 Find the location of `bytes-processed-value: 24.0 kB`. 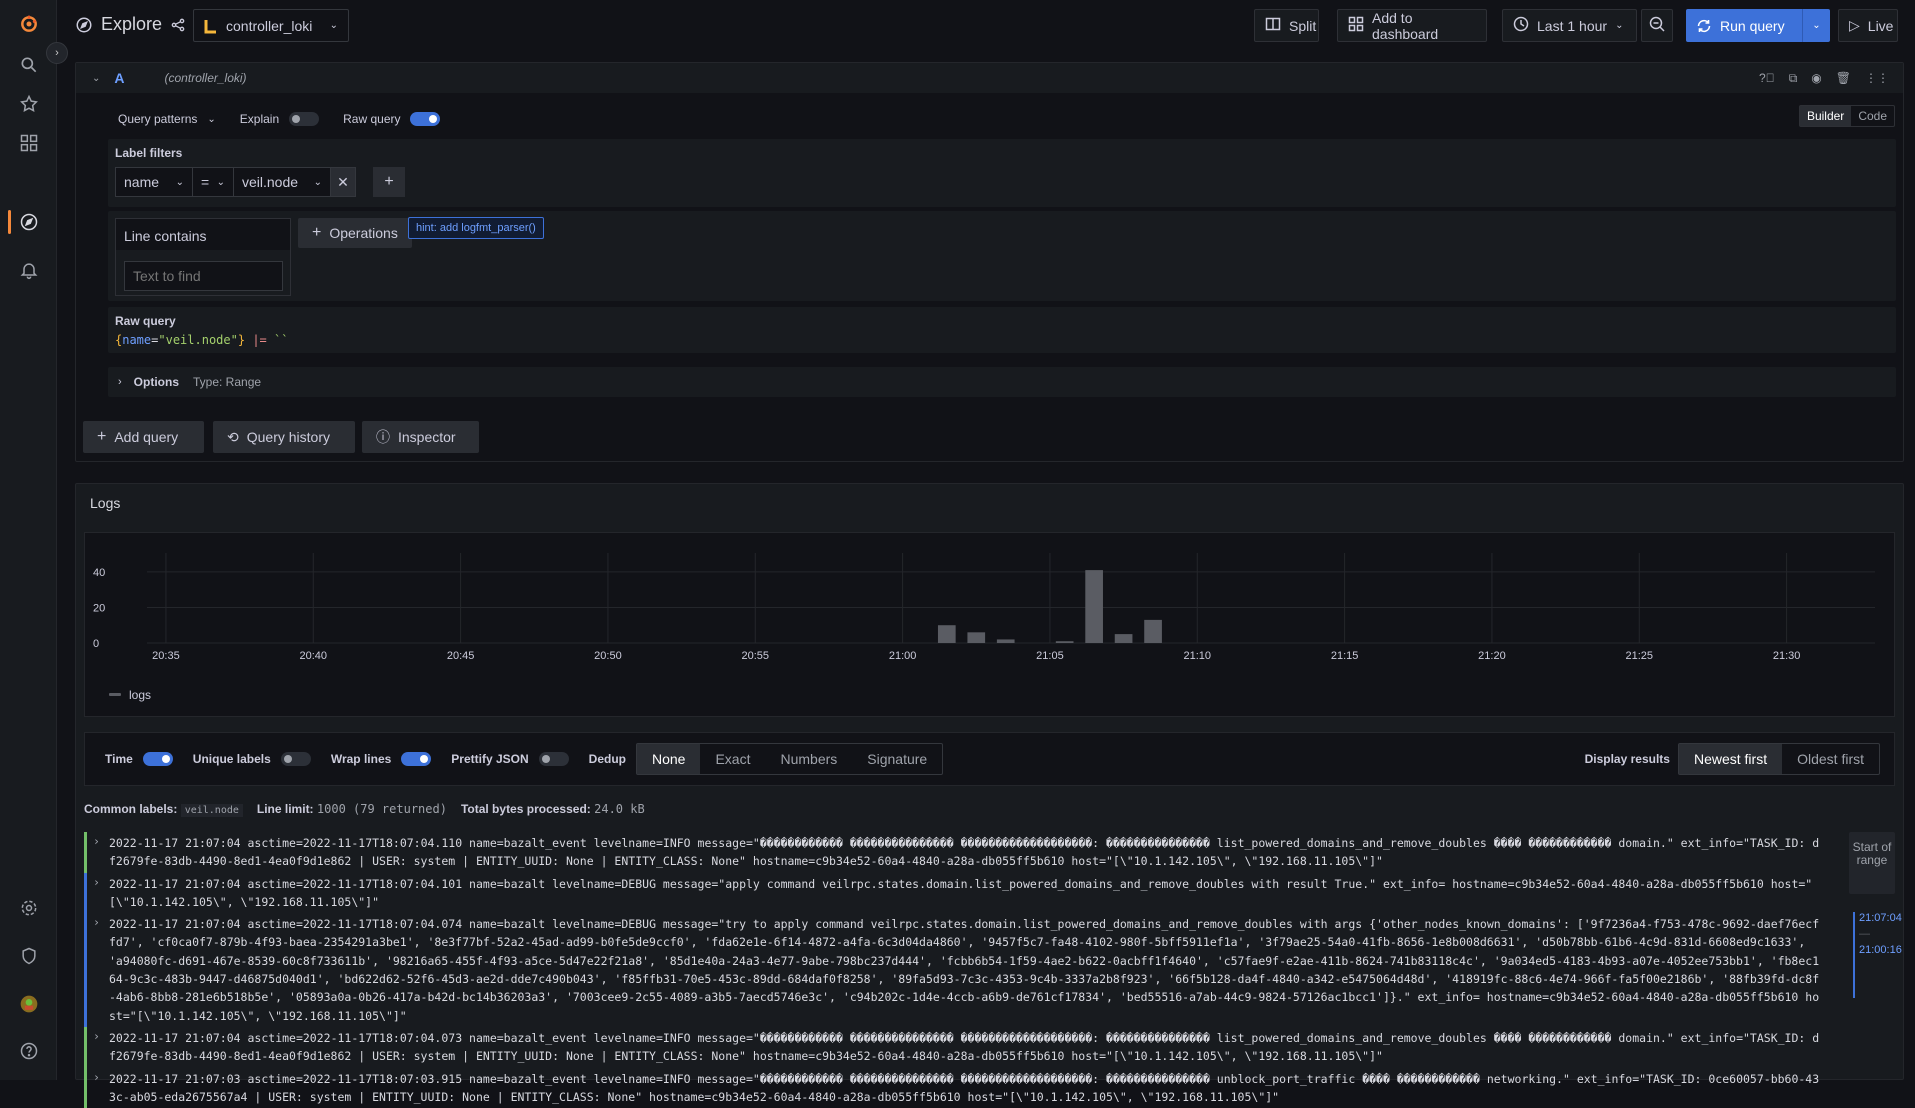

bytes-processed-value: 24.0 kB is located at coordinates (619, 809).